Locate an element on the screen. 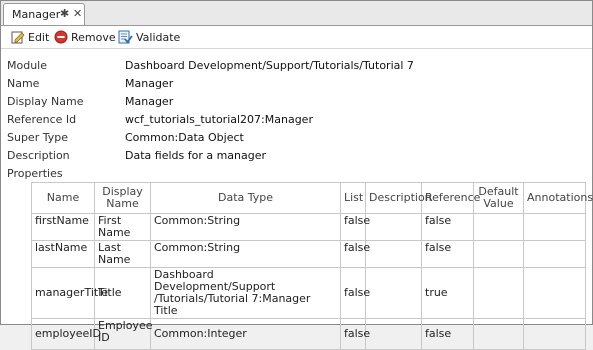 This screenshot has width=593, height=350. column-header-reference: Reference is located at coordinates (450, 198).